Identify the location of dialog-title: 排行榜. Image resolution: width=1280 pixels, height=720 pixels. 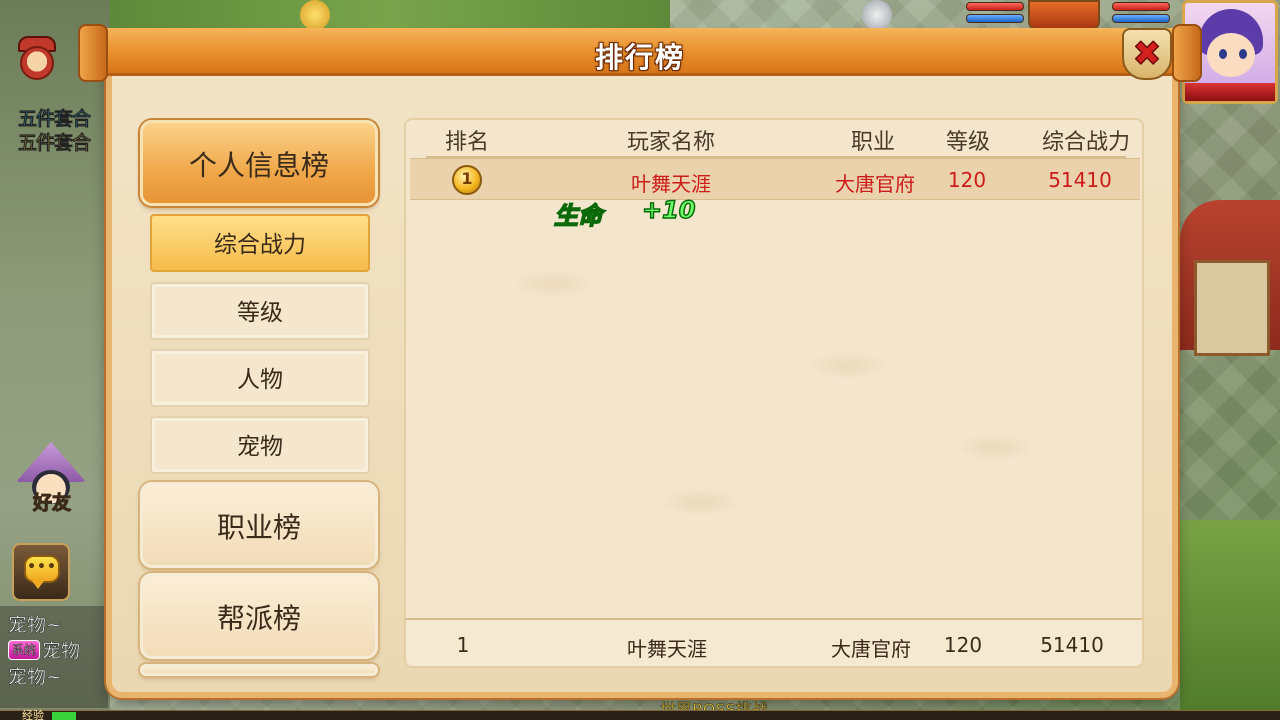
(639, 57).